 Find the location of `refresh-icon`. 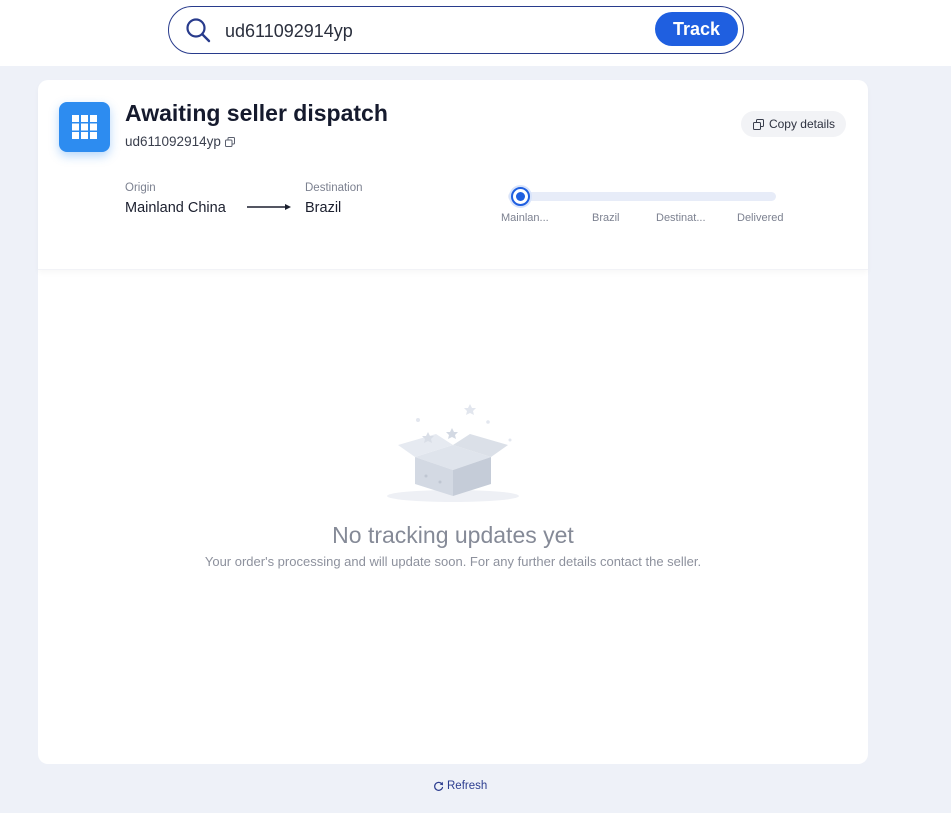

refresh-icon is located at coordinates (439, 786).